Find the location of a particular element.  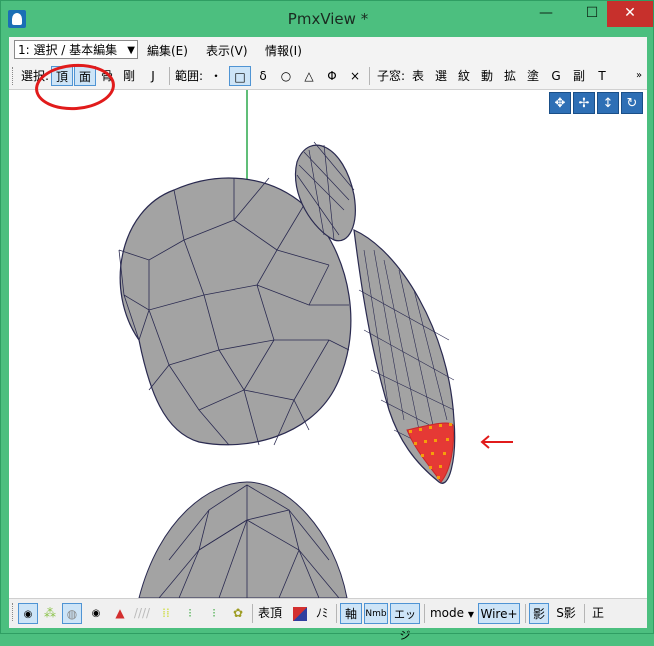

bone-display-icon: ⁝ is located at coordinates (190, 613).